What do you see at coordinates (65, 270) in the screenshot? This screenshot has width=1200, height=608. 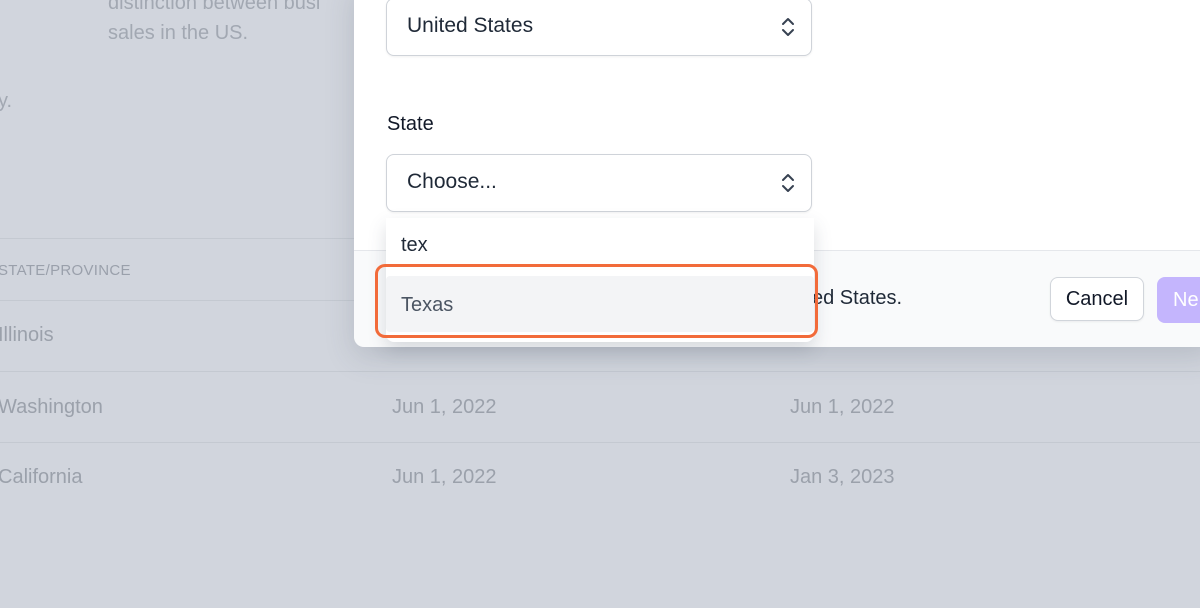 I see `column-header-state: STATE/PROVINCE` at bounding box center [65, 270].